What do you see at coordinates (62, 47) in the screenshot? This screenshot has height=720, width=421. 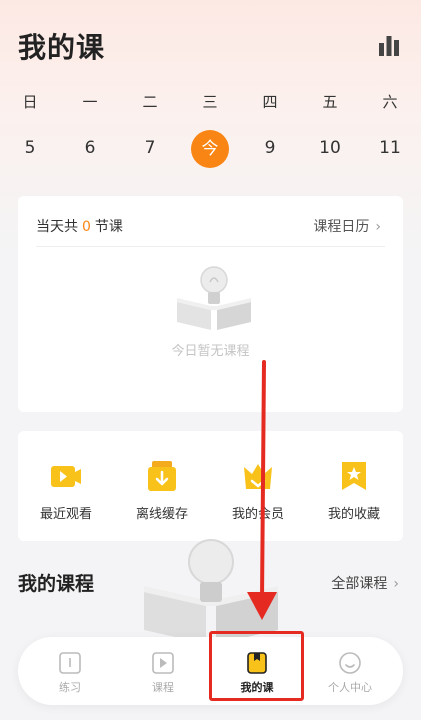 I see `page-title: 我的课` at bounding box center [62, 47].